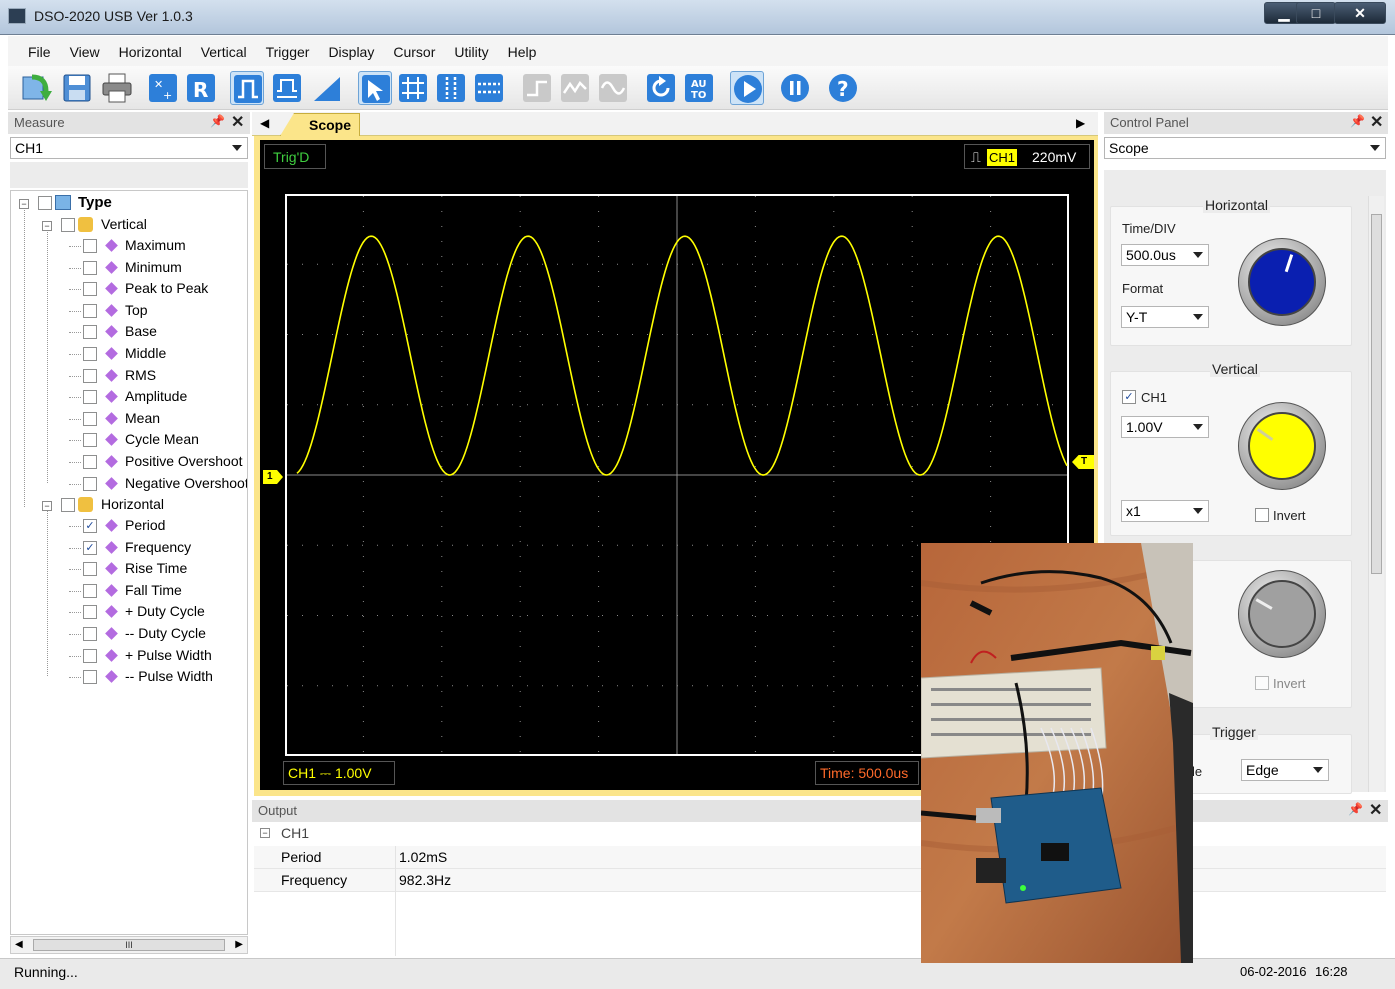 The image size is (1395, 989). Describe the element at coordinates (158, 354) in the screenshot. I see `measure-item: Middle` at that location.